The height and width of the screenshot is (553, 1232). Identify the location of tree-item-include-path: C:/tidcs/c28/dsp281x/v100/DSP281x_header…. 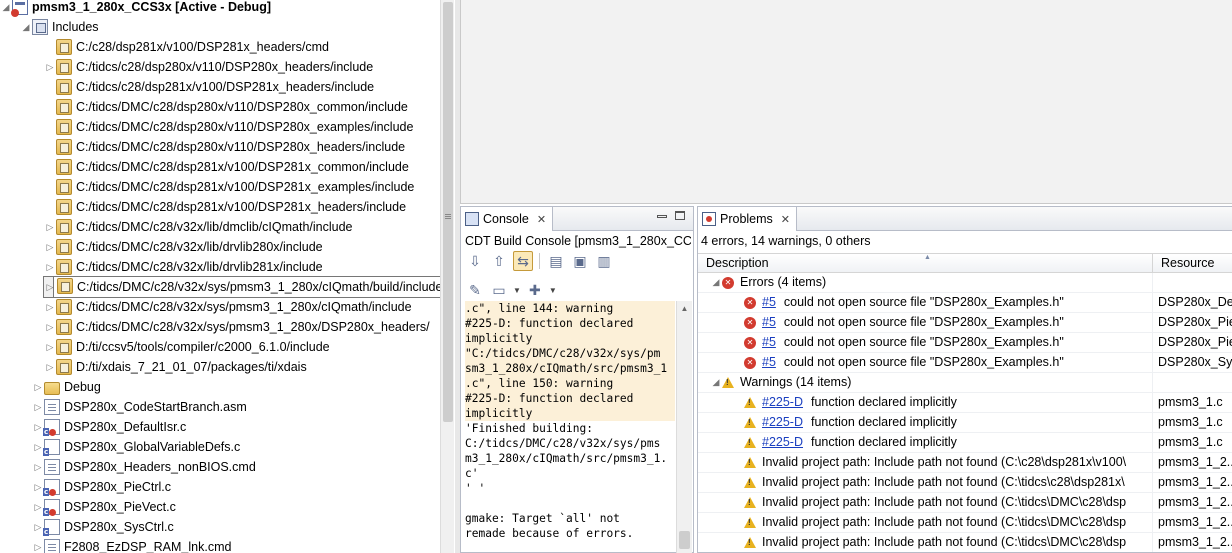
(209, 87).